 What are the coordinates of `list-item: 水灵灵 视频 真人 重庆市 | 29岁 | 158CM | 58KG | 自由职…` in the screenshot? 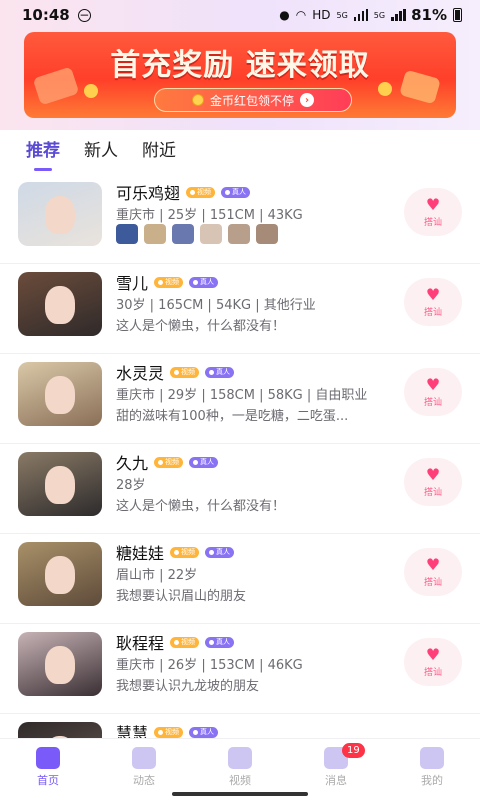 It's located at (240, 399).